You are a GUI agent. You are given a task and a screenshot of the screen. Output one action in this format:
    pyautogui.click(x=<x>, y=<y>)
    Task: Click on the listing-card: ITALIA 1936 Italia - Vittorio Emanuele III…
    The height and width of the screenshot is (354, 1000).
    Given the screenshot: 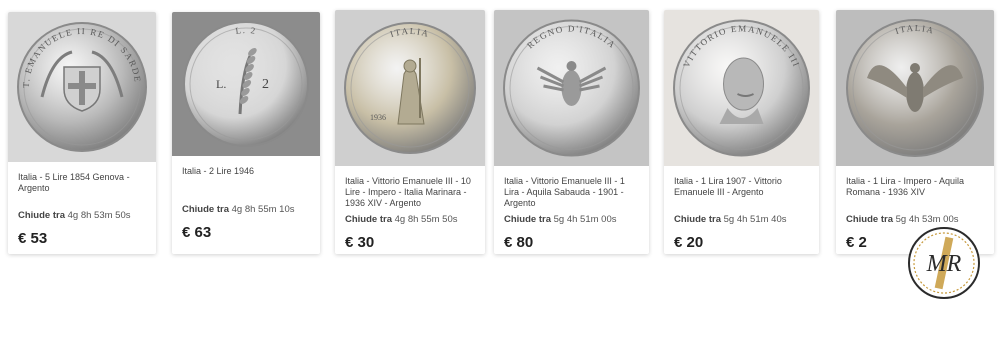 What is the action you would take?
    pyautogui.click(x=410, y=132)
    